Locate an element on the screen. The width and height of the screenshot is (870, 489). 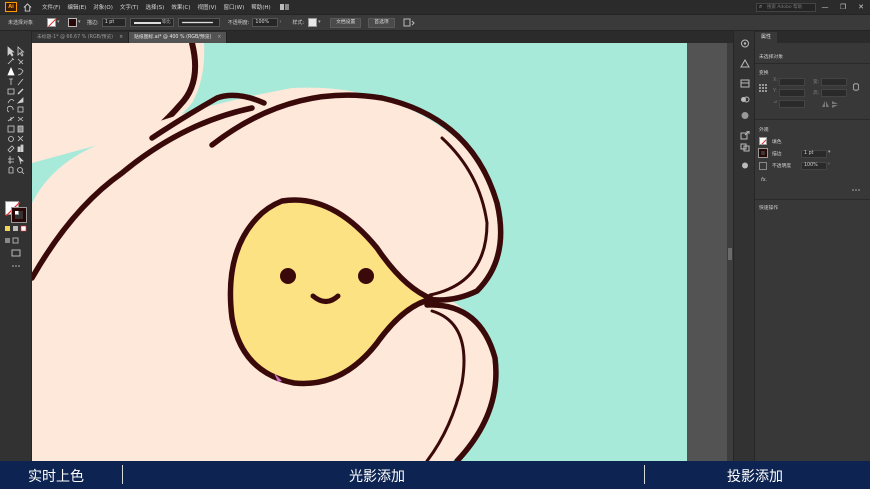
rotate-field is located at coordinates (792, 104).